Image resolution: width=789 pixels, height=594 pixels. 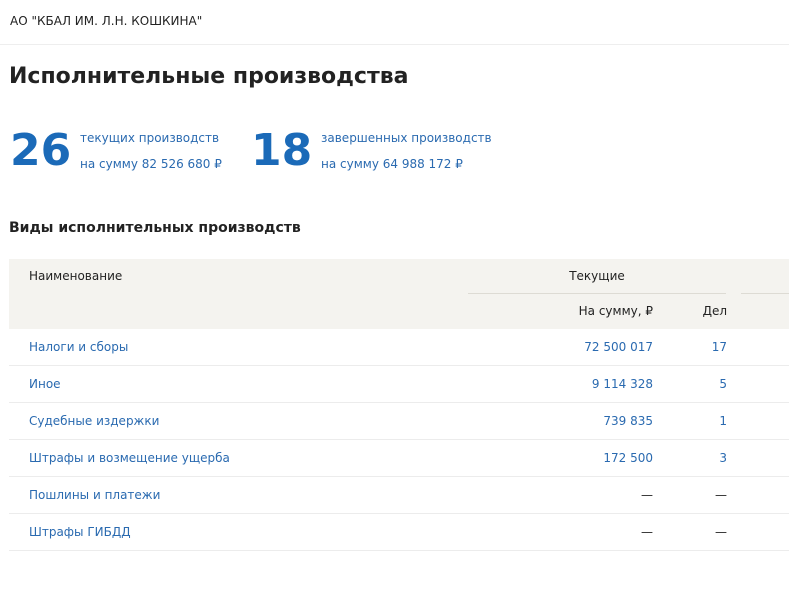 I want to click on row-count: 1, so click(x=723, y=421).